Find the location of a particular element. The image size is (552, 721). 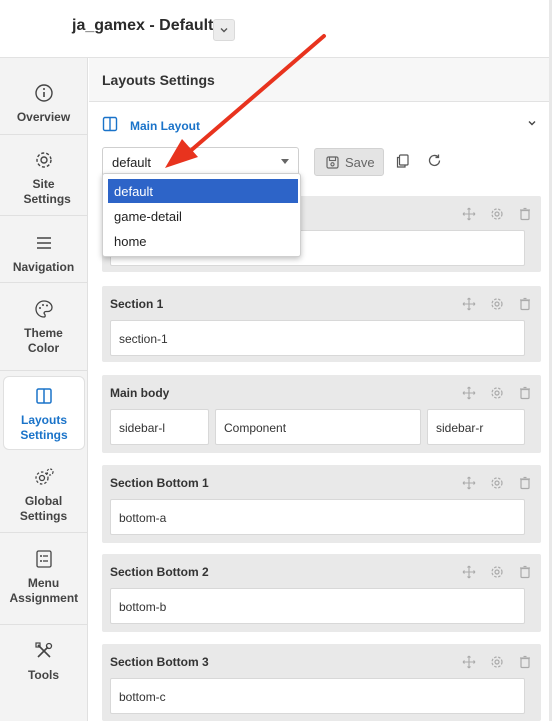

template-dropdown-button is located at coordinates (224, 30).